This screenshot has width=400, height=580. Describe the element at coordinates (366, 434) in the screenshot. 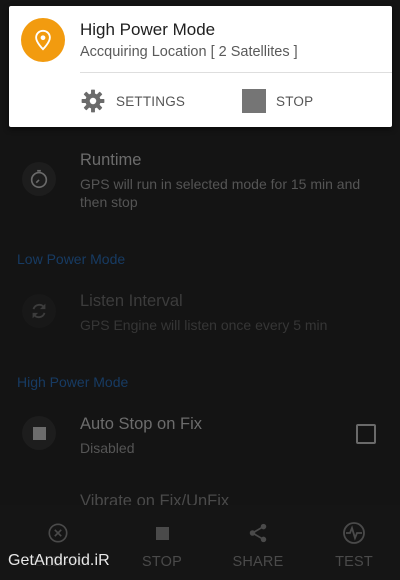

I see `auto-stop-checkbox` at that location.